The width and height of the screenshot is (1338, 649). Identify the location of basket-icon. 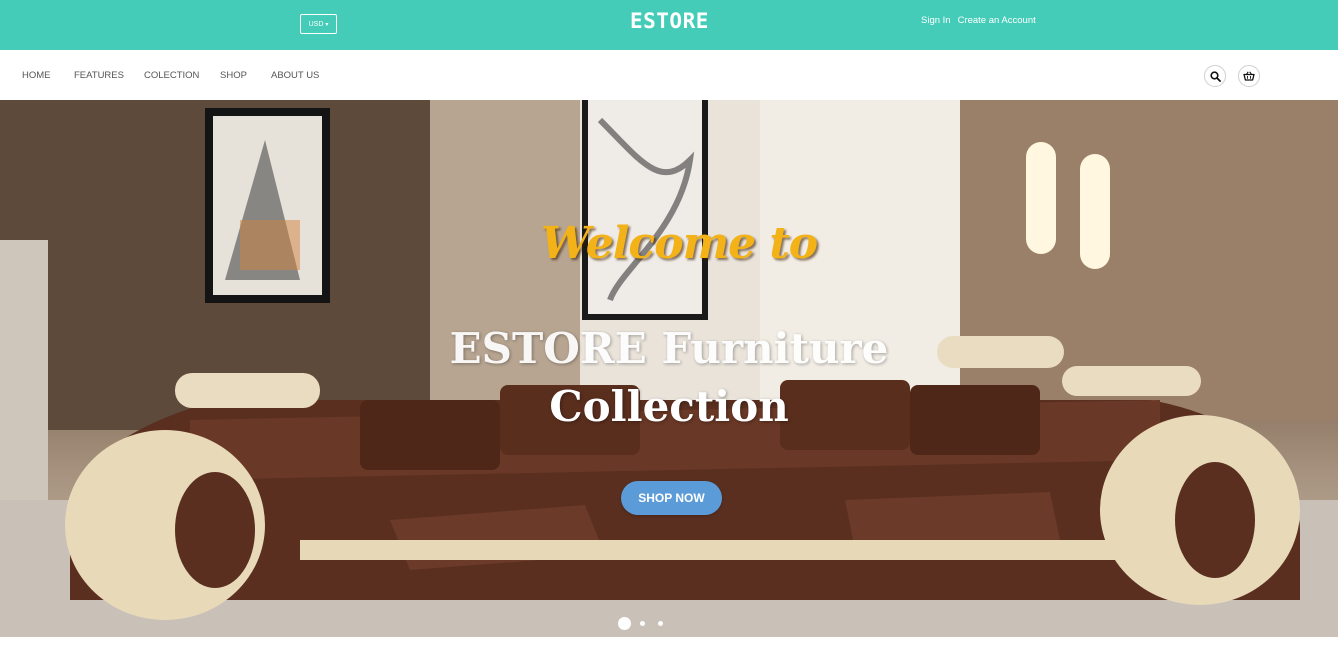
(1249, 76).